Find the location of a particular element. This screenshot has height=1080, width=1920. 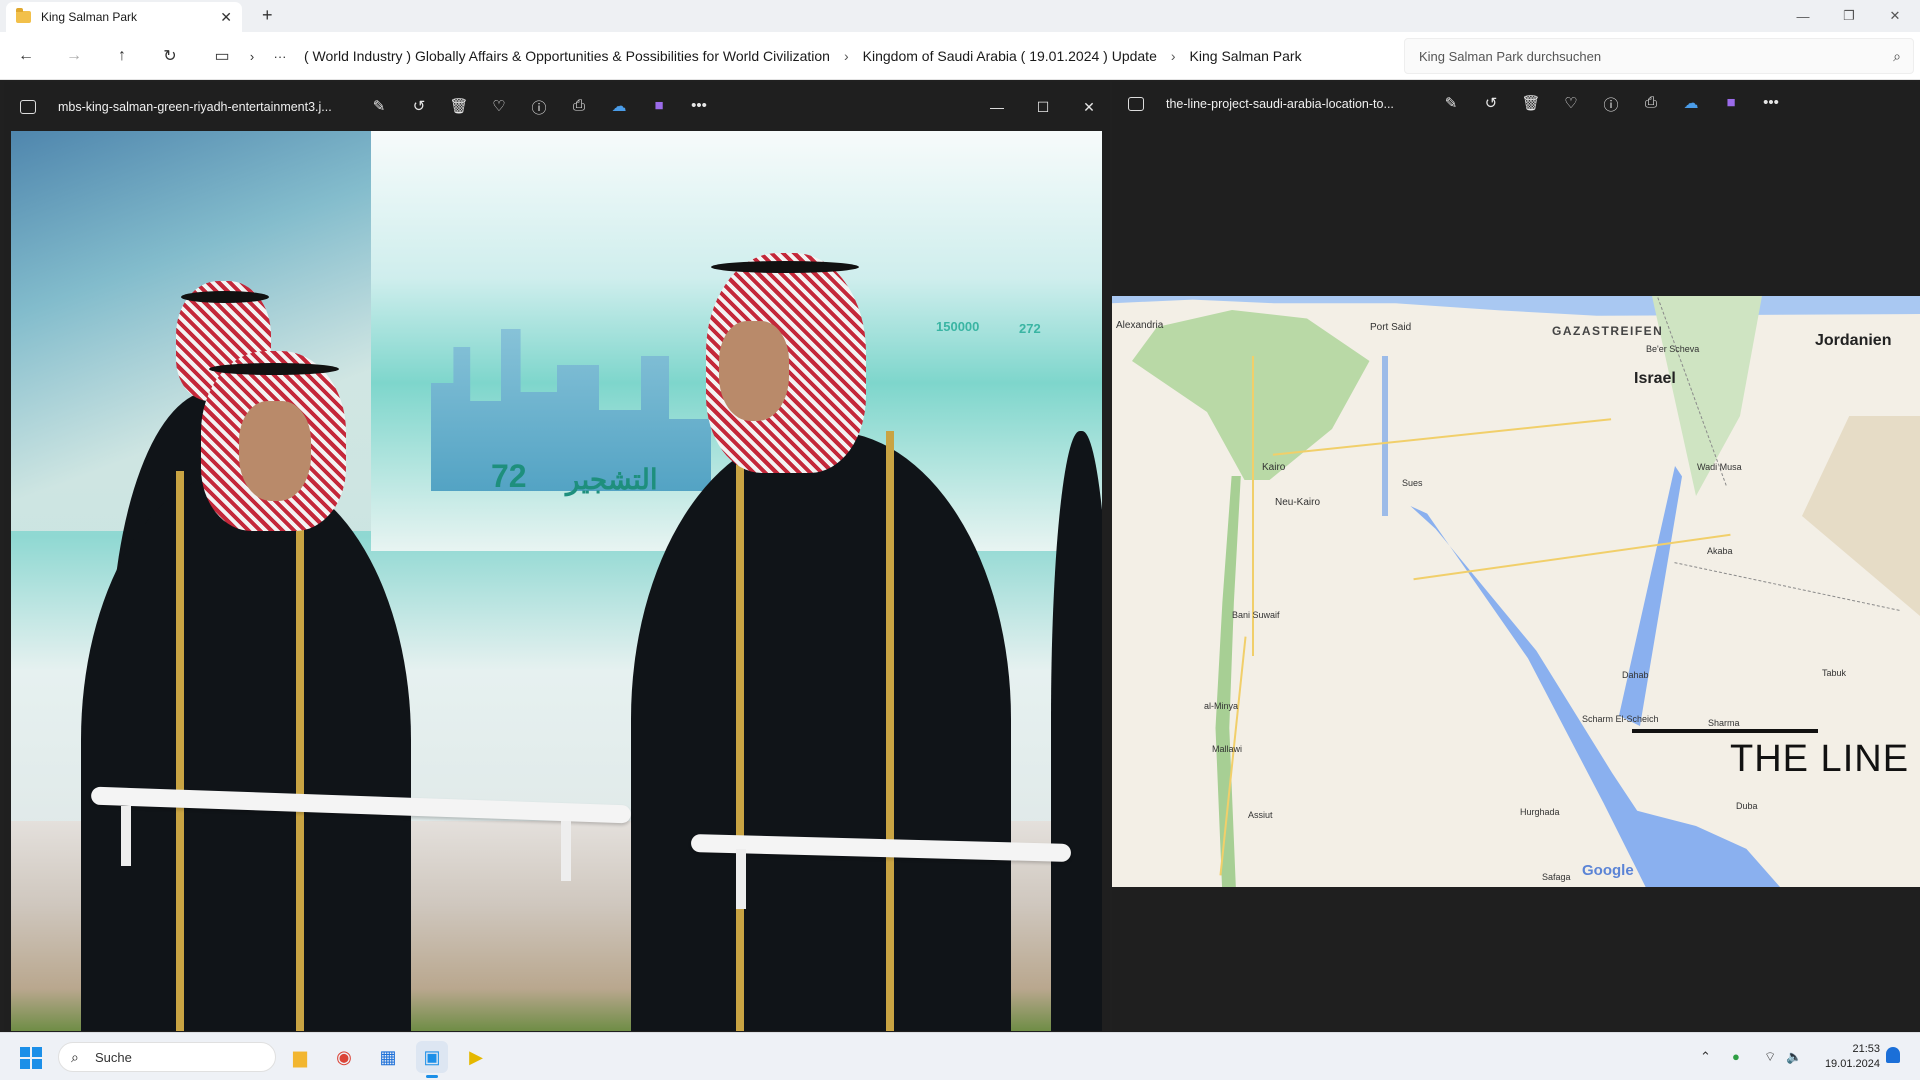

chrome-icon: ◉ is located at coordinates (344, 1057).